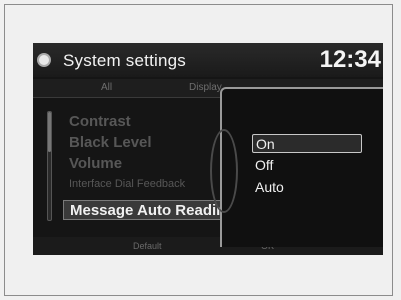  Describe the element at coordinates (208, 60) in the screenshot. I see `title-bar: System settings 12:34` at that location.